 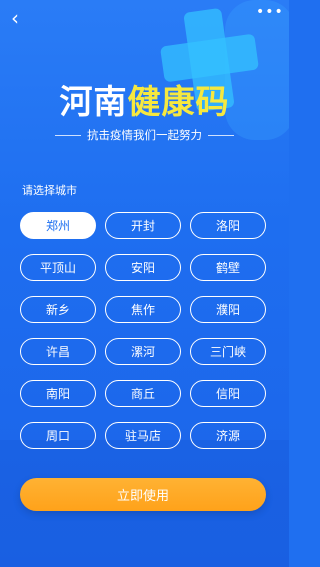 I want to click on city-select-label: 请选择城市, so click(x=49, y=190).